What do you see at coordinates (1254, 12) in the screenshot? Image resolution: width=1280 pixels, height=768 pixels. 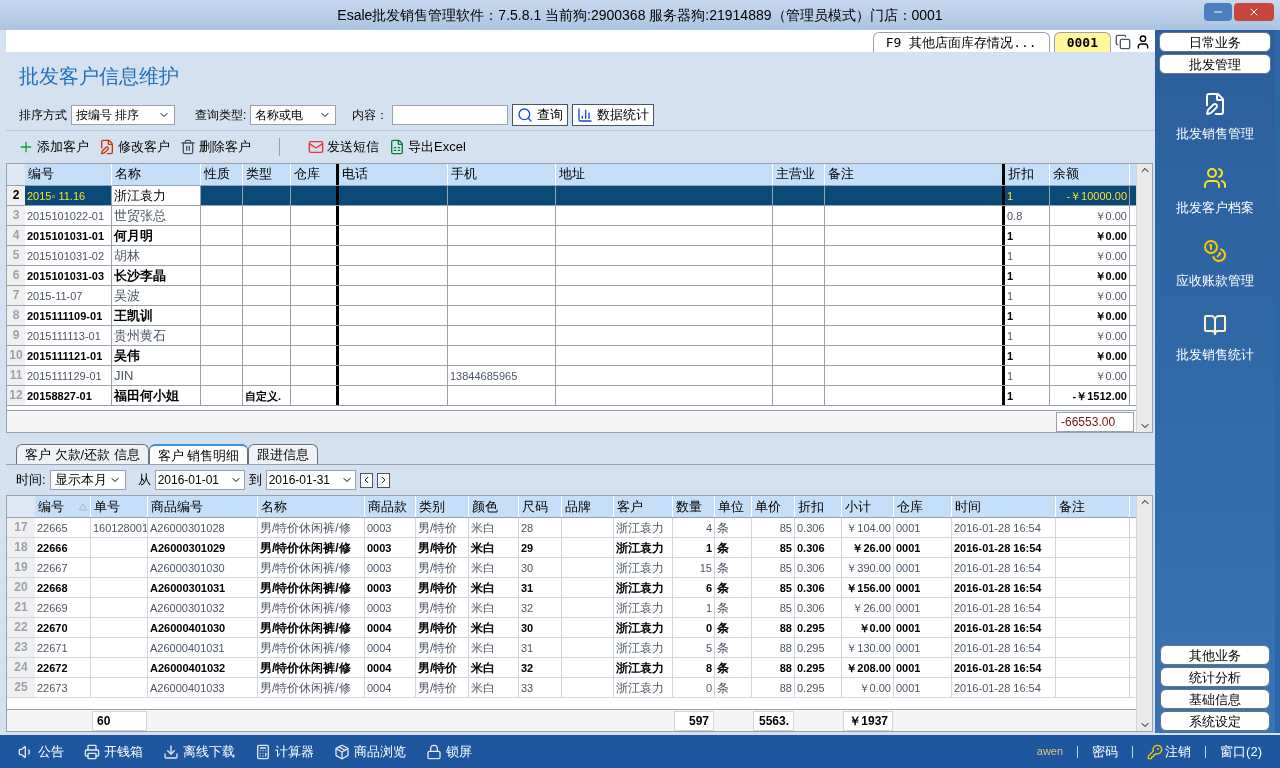 I see `close-button` at bounding box center [1254, 12].